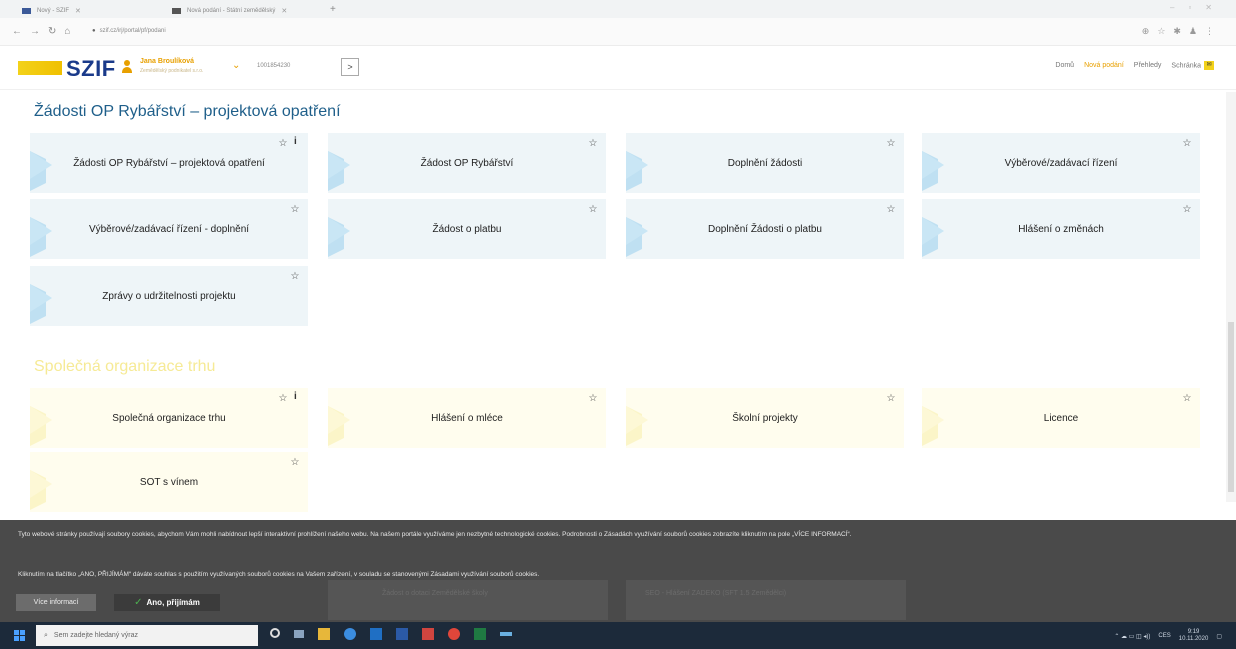 The height and width of the screenshot is (649, 1236). Describe the element at coordinates (402, 634) in the screenshot. I see `word-icon` at that location.